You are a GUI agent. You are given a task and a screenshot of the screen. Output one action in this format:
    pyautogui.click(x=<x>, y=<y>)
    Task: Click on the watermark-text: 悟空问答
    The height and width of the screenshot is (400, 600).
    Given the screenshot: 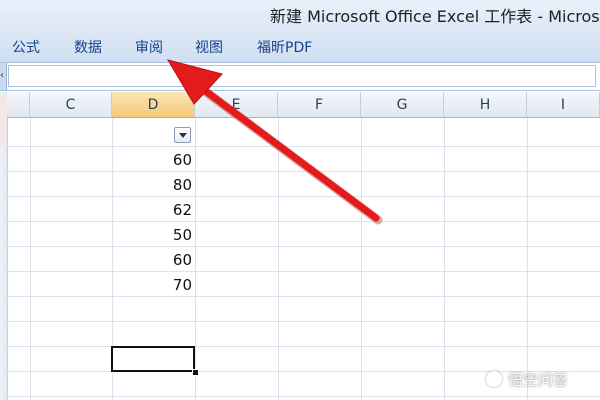 What is the action you would take?
    pyautogui.click(x=538, y=380)
    